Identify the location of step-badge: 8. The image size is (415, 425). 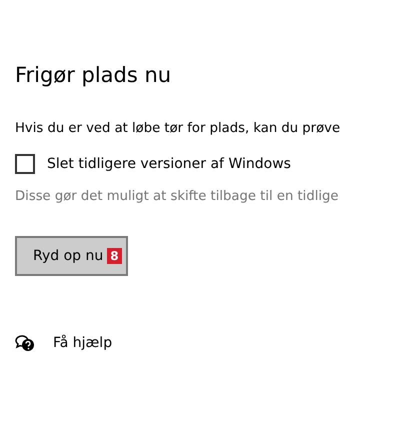
(114, 256).